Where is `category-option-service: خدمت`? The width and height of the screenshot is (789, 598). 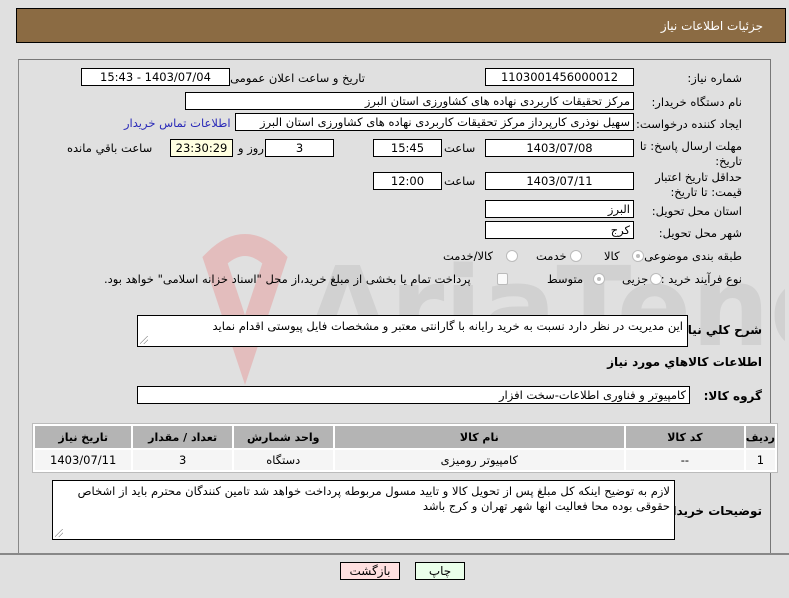
category-option-service: خدمت is located at coordinates (551, 256).